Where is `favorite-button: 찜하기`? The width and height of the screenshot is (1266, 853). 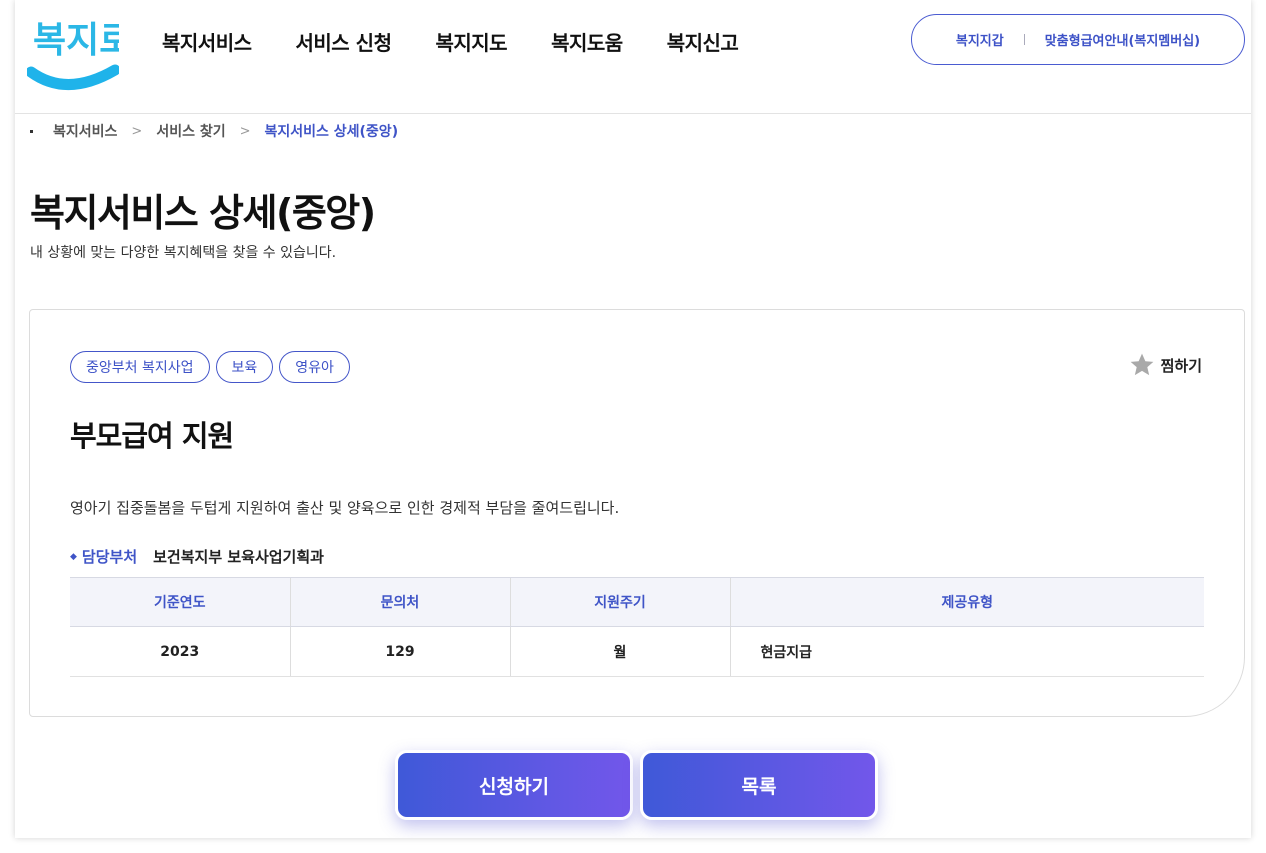 favorite-button: 찜하기 is located at coordinates (1165, 365).